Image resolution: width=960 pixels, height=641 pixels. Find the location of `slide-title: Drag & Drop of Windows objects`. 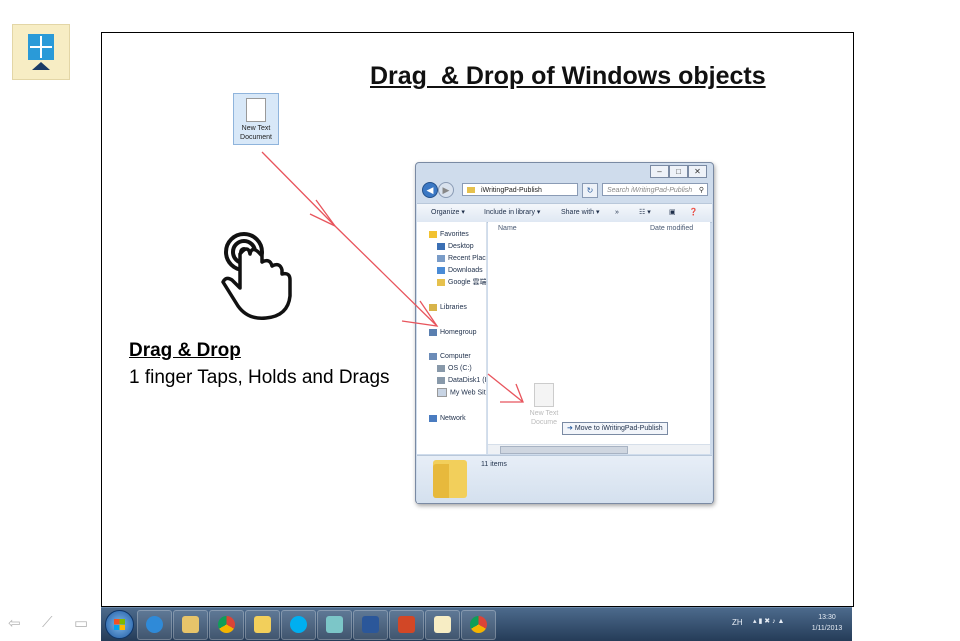

slide-title: Drag & Drop of Windows objects is located at coordinates (568, 76).